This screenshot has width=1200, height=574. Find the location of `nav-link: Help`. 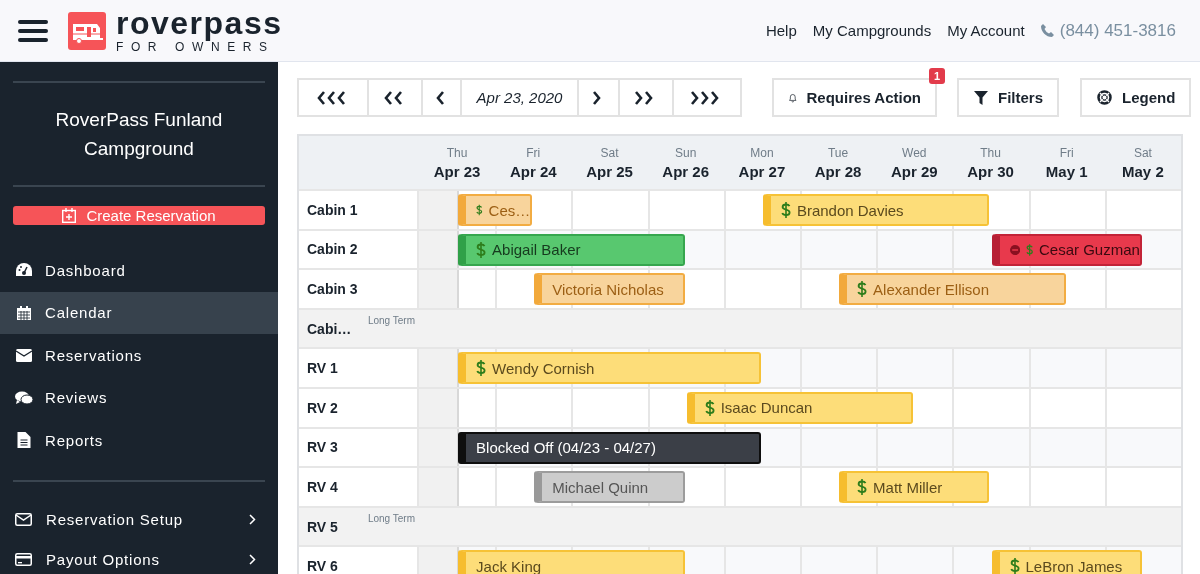

nav-link: Help is located at coordinates (781, 30).